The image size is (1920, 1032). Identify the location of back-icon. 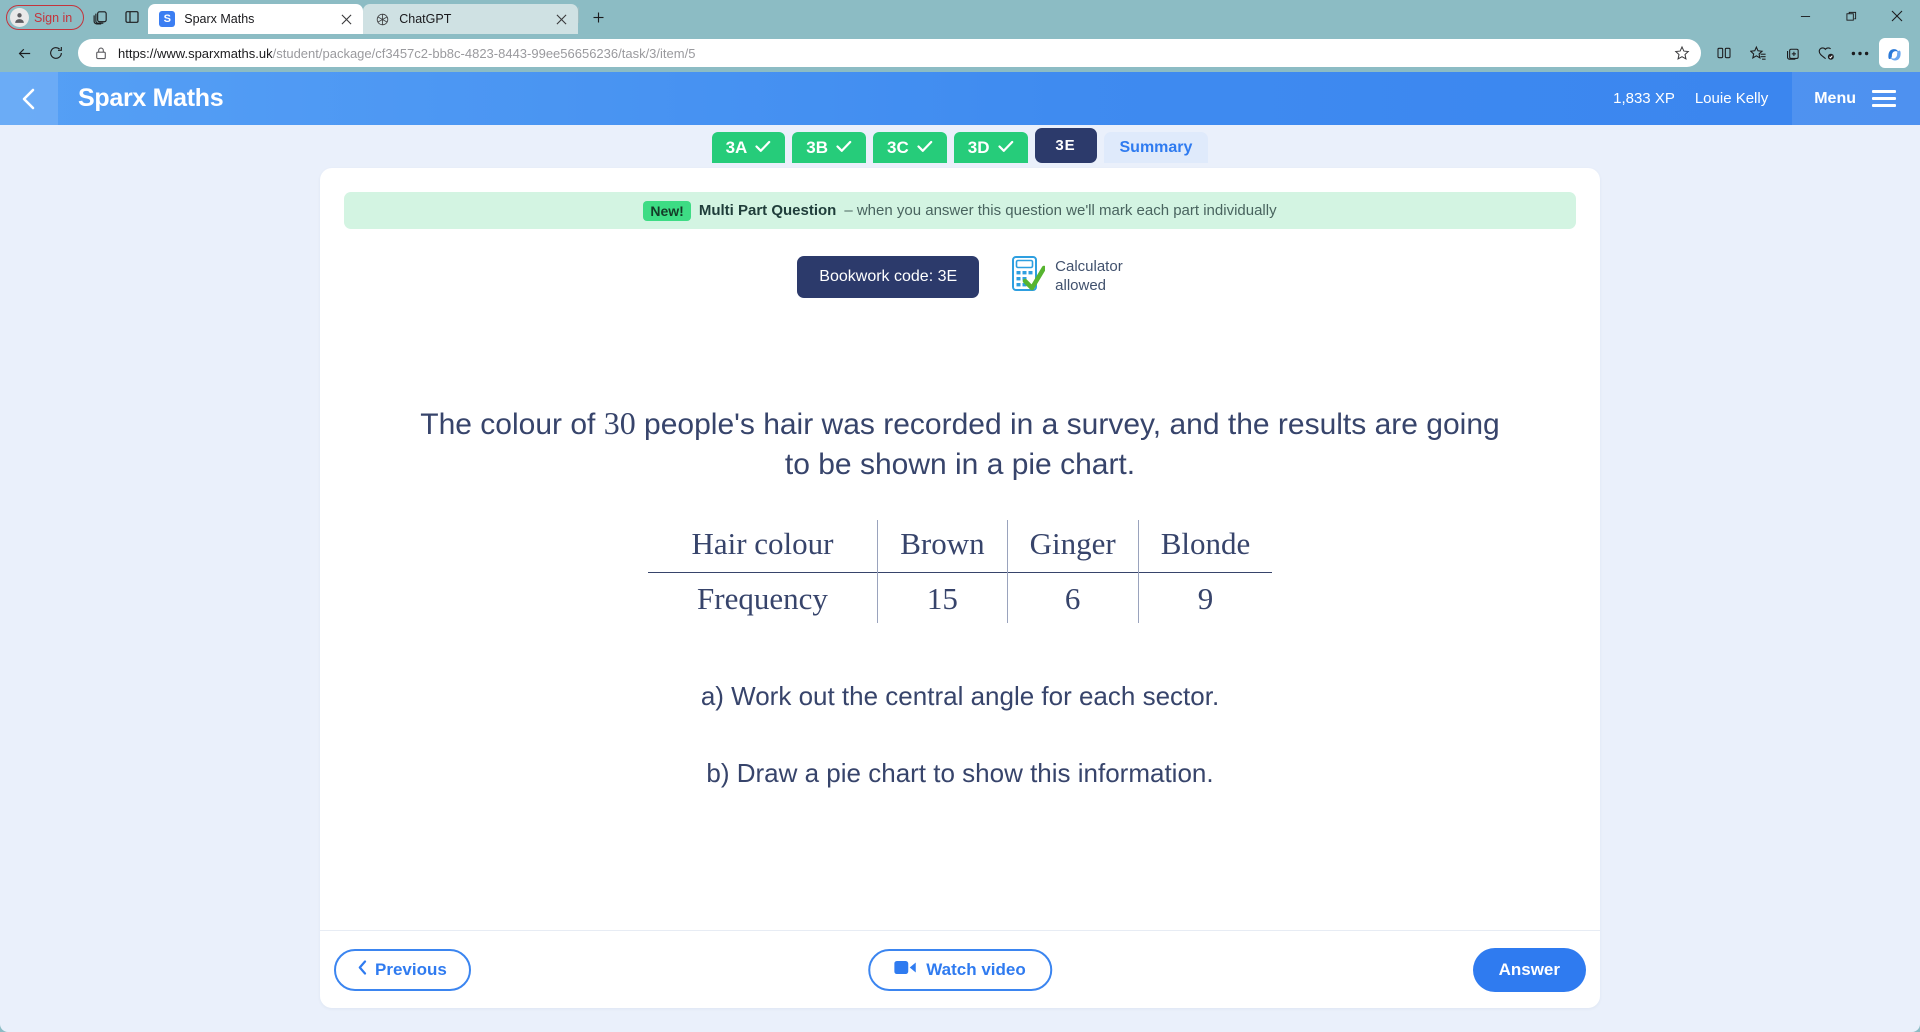
(24, 53).